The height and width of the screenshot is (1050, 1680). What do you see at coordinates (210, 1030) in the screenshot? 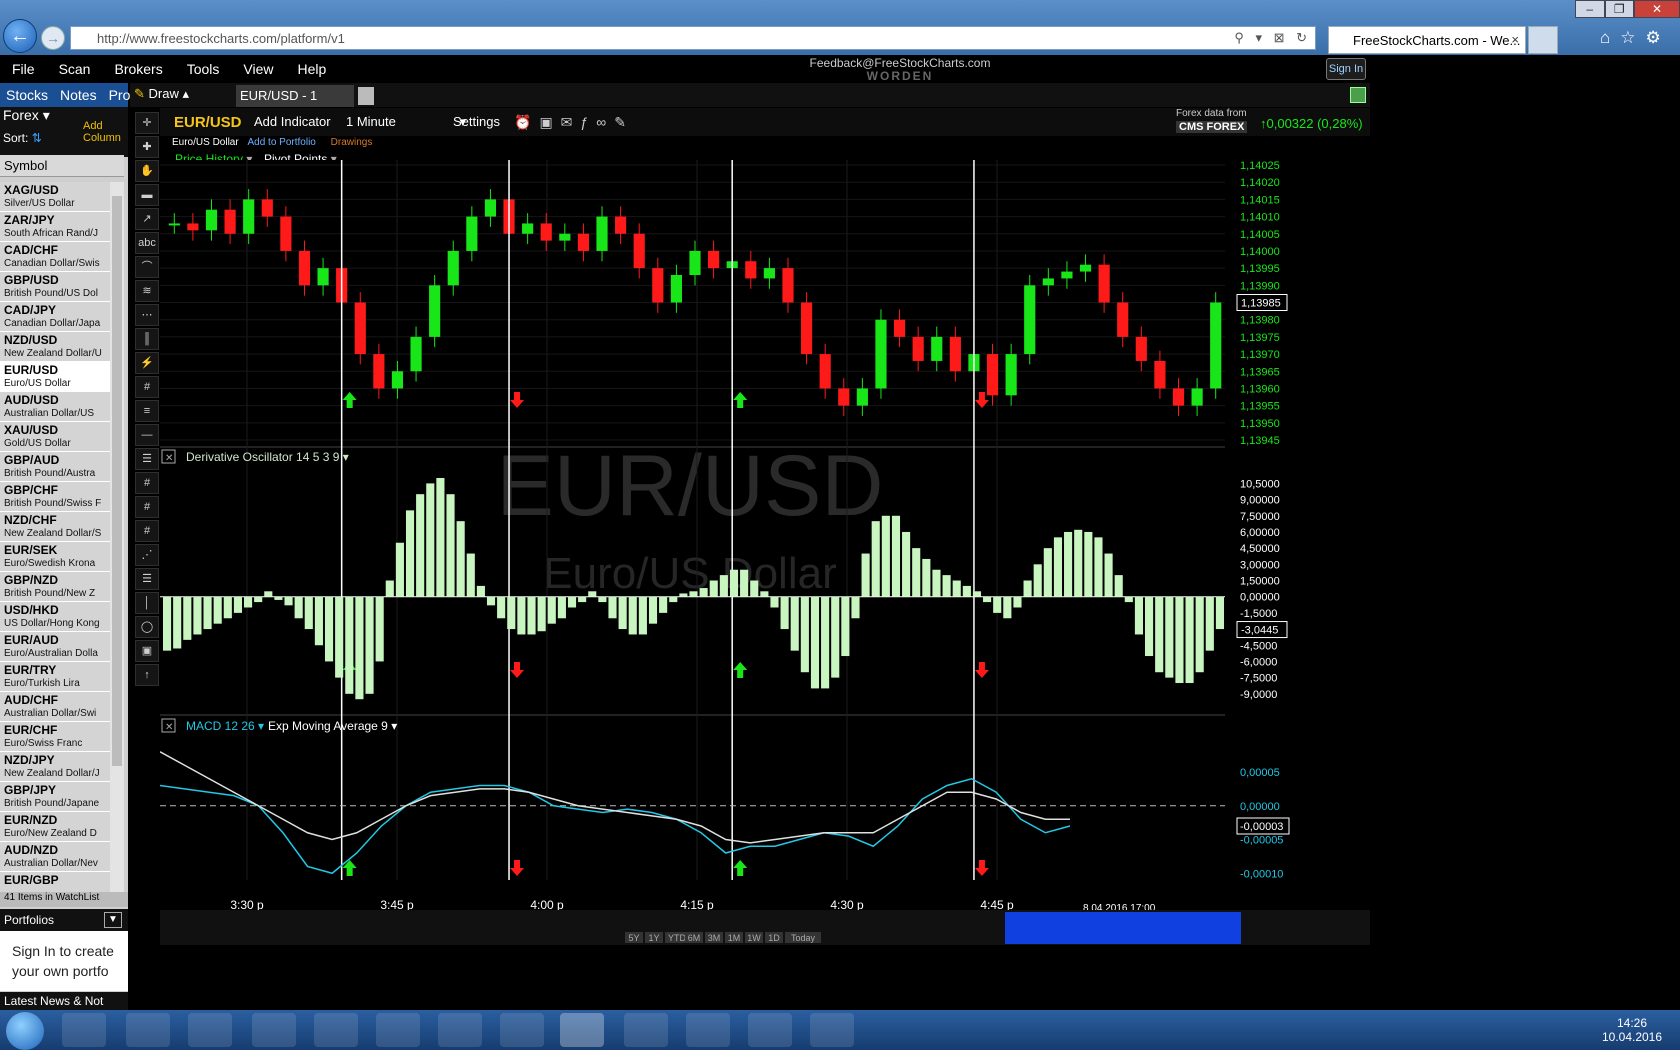
I see `computer-taskbar-icon` at bounding box center [210, 1030].